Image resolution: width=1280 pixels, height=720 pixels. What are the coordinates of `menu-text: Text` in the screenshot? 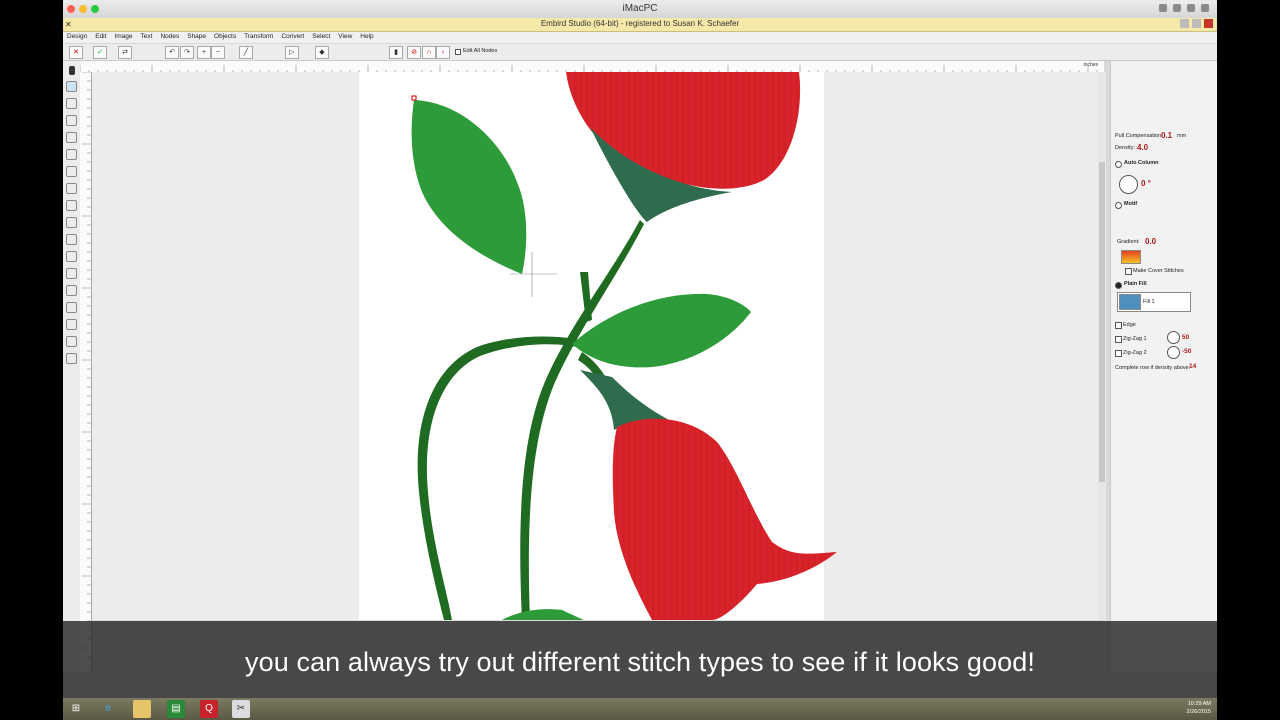 It's located at (147, 37).